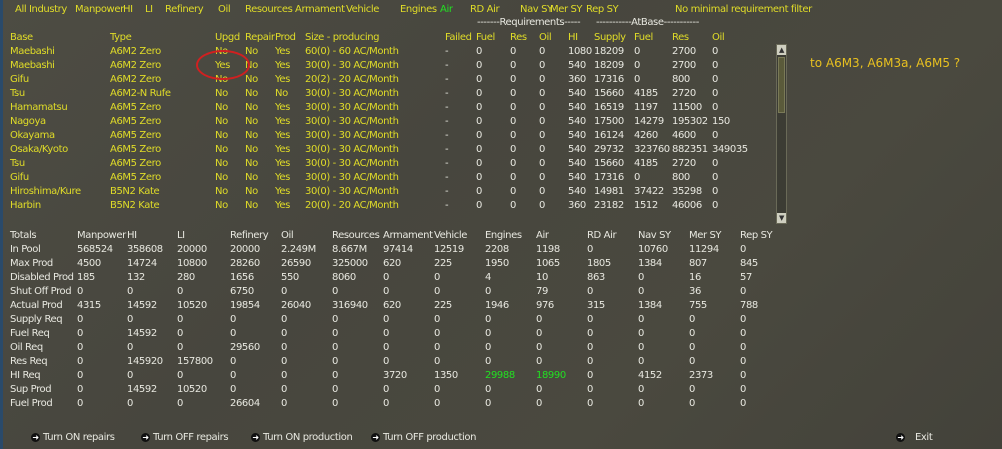 This screenshot has width=1002, height=449. I want to click on menu-item-armament: Armament, so click(320, 10).